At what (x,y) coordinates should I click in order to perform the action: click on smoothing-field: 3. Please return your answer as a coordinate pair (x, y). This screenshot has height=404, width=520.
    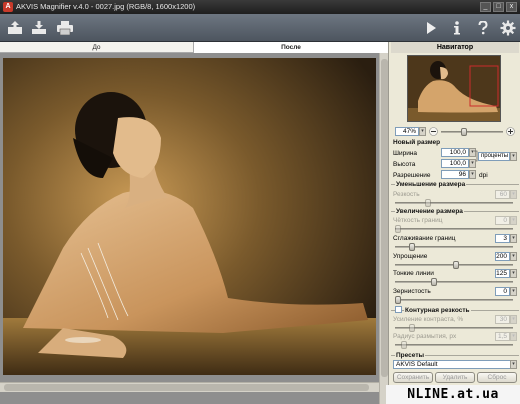
    Looking at the image, I should click on (502, 238).